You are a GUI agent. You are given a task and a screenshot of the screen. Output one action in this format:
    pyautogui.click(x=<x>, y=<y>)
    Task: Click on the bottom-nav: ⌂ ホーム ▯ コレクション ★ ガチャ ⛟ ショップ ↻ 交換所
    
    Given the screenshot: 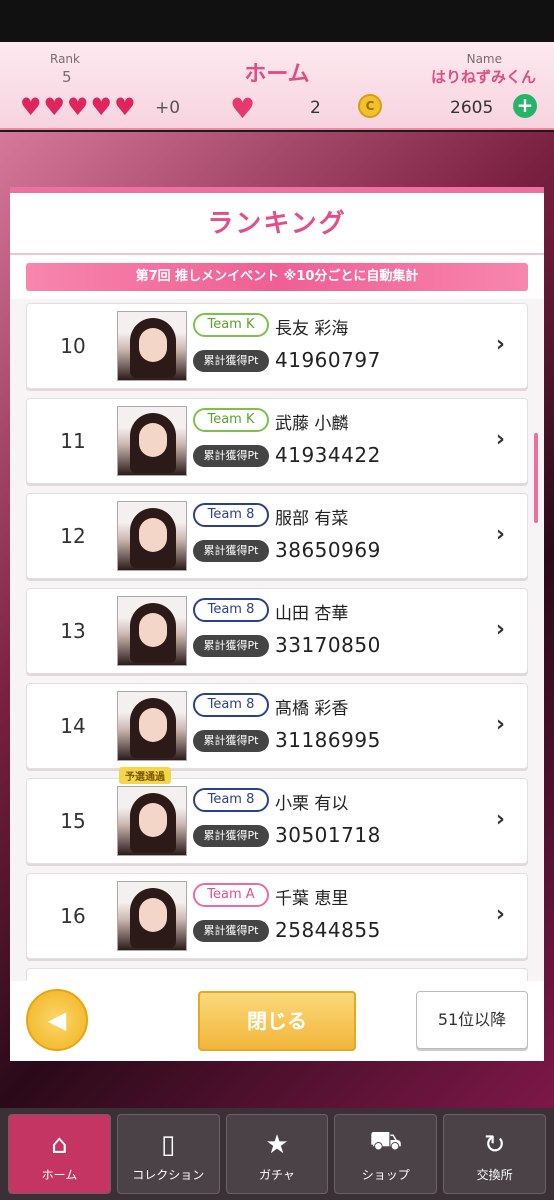 What is the action you would take?
    pyautogui.click(x=277, y=1154)
    